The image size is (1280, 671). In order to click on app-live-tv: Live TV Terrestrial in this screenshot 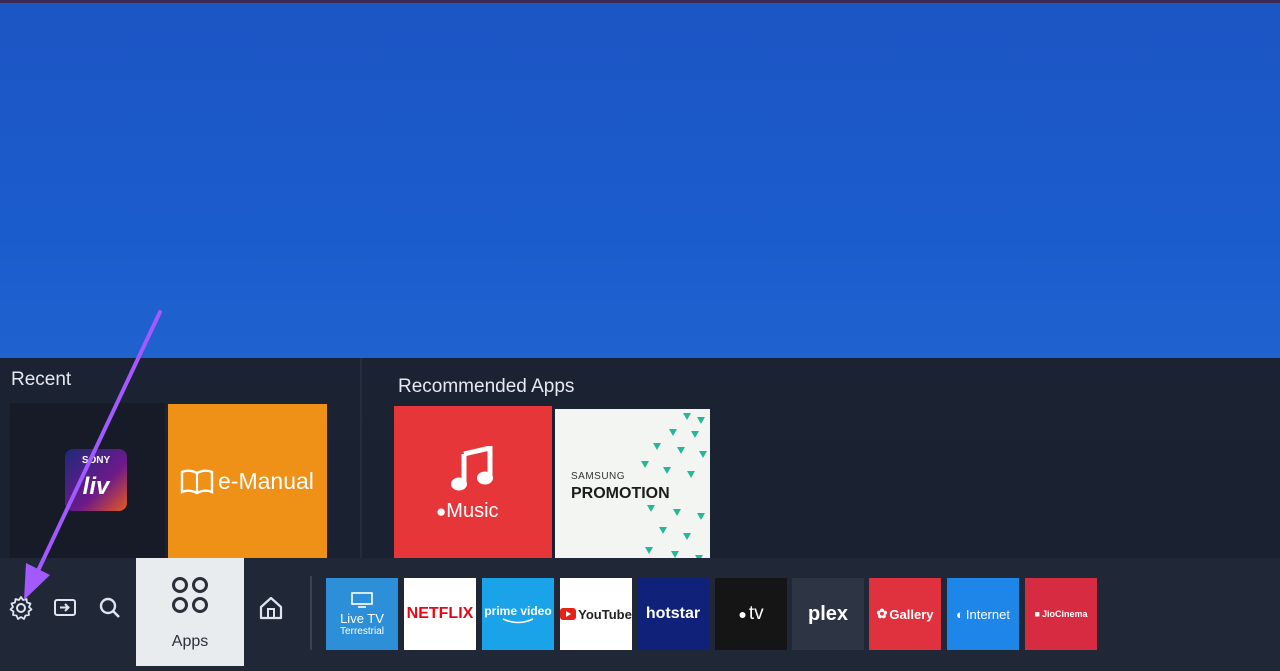, I will do `click(362, 614)`.